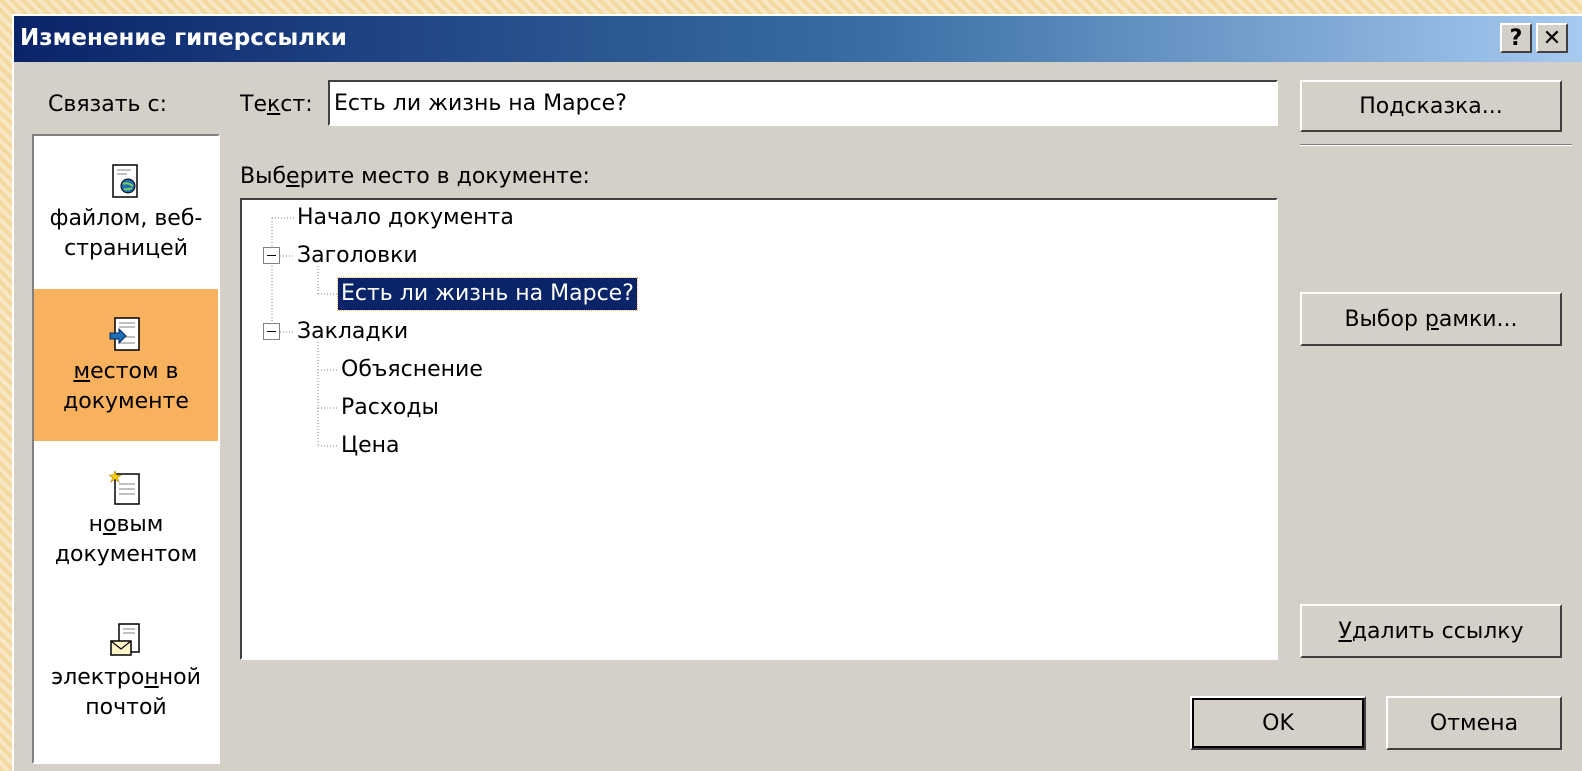 The height and width of the screenshot is (771, 1582). What do you see at coordinates (126, 524) in the screenshot?
I see `link-to-new-line1: новым` at bounding box center [126, 524].